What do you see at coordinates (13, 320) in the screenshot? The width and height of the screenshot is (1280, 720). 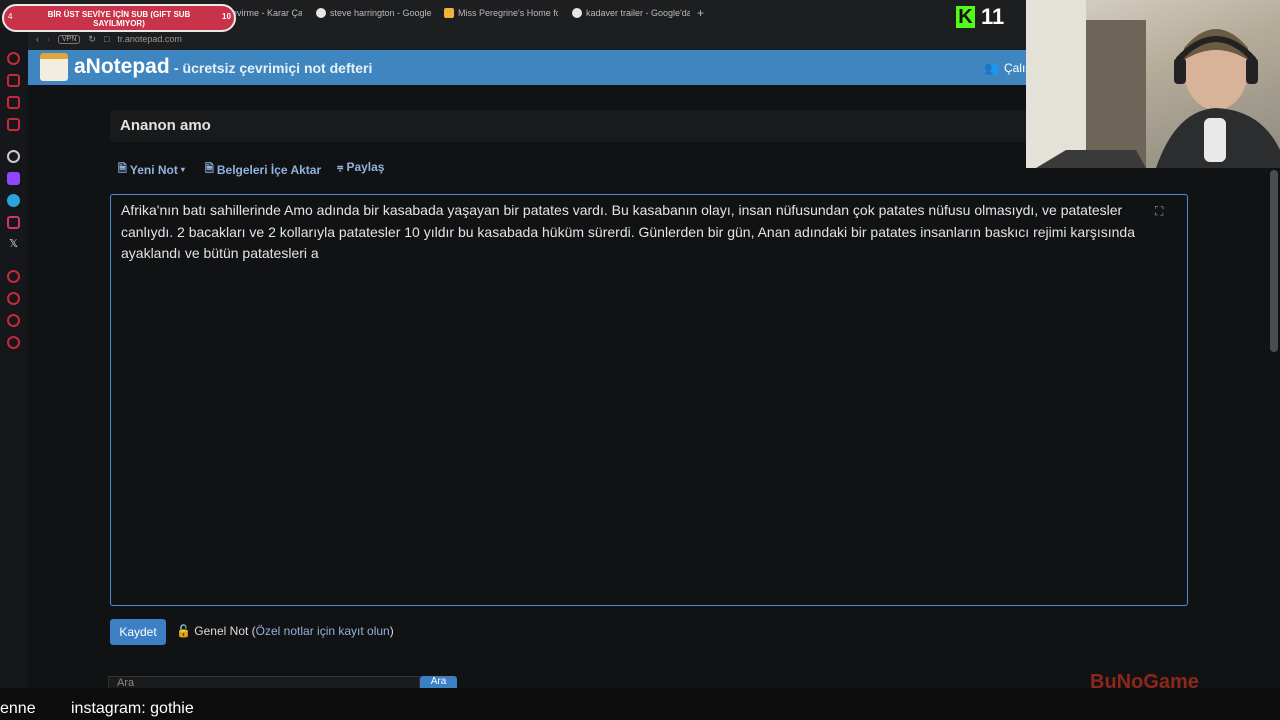 I see `sidebar-chat-icon` at bounding box center [13, 320].